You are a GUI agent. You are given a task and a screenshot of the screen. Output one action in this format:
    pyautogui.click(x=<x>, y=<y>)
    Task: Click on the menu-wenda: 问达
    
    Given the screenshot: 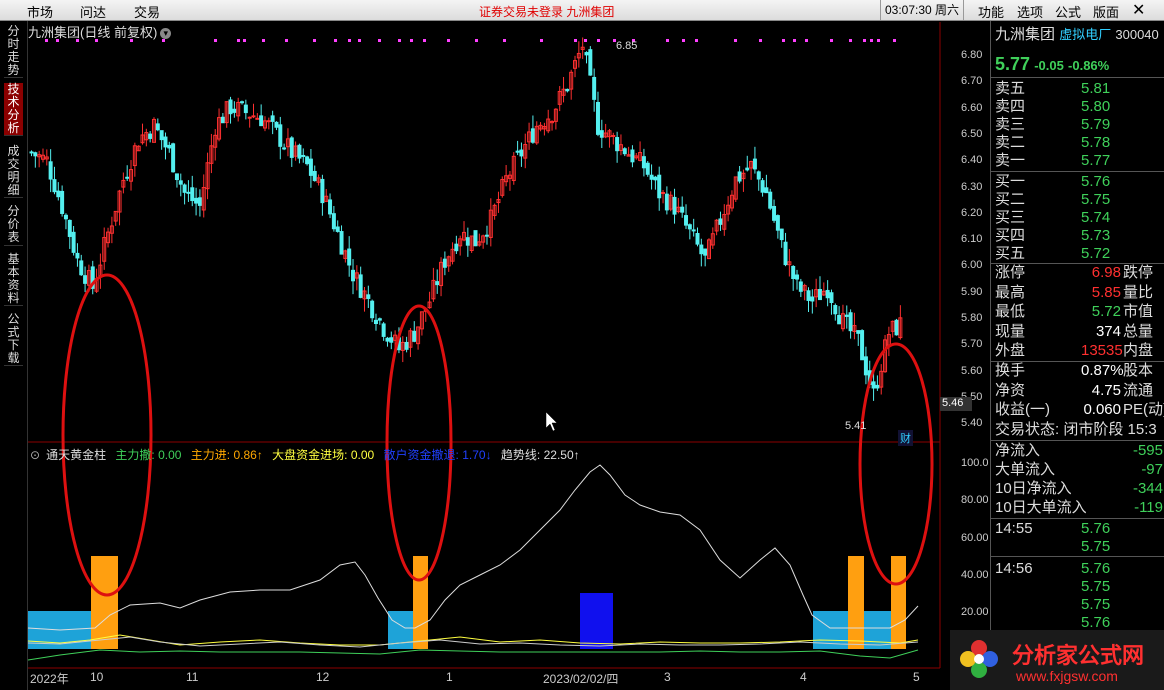 What is the action you would take?
    pyautogui.click(x=93, y=11)
    